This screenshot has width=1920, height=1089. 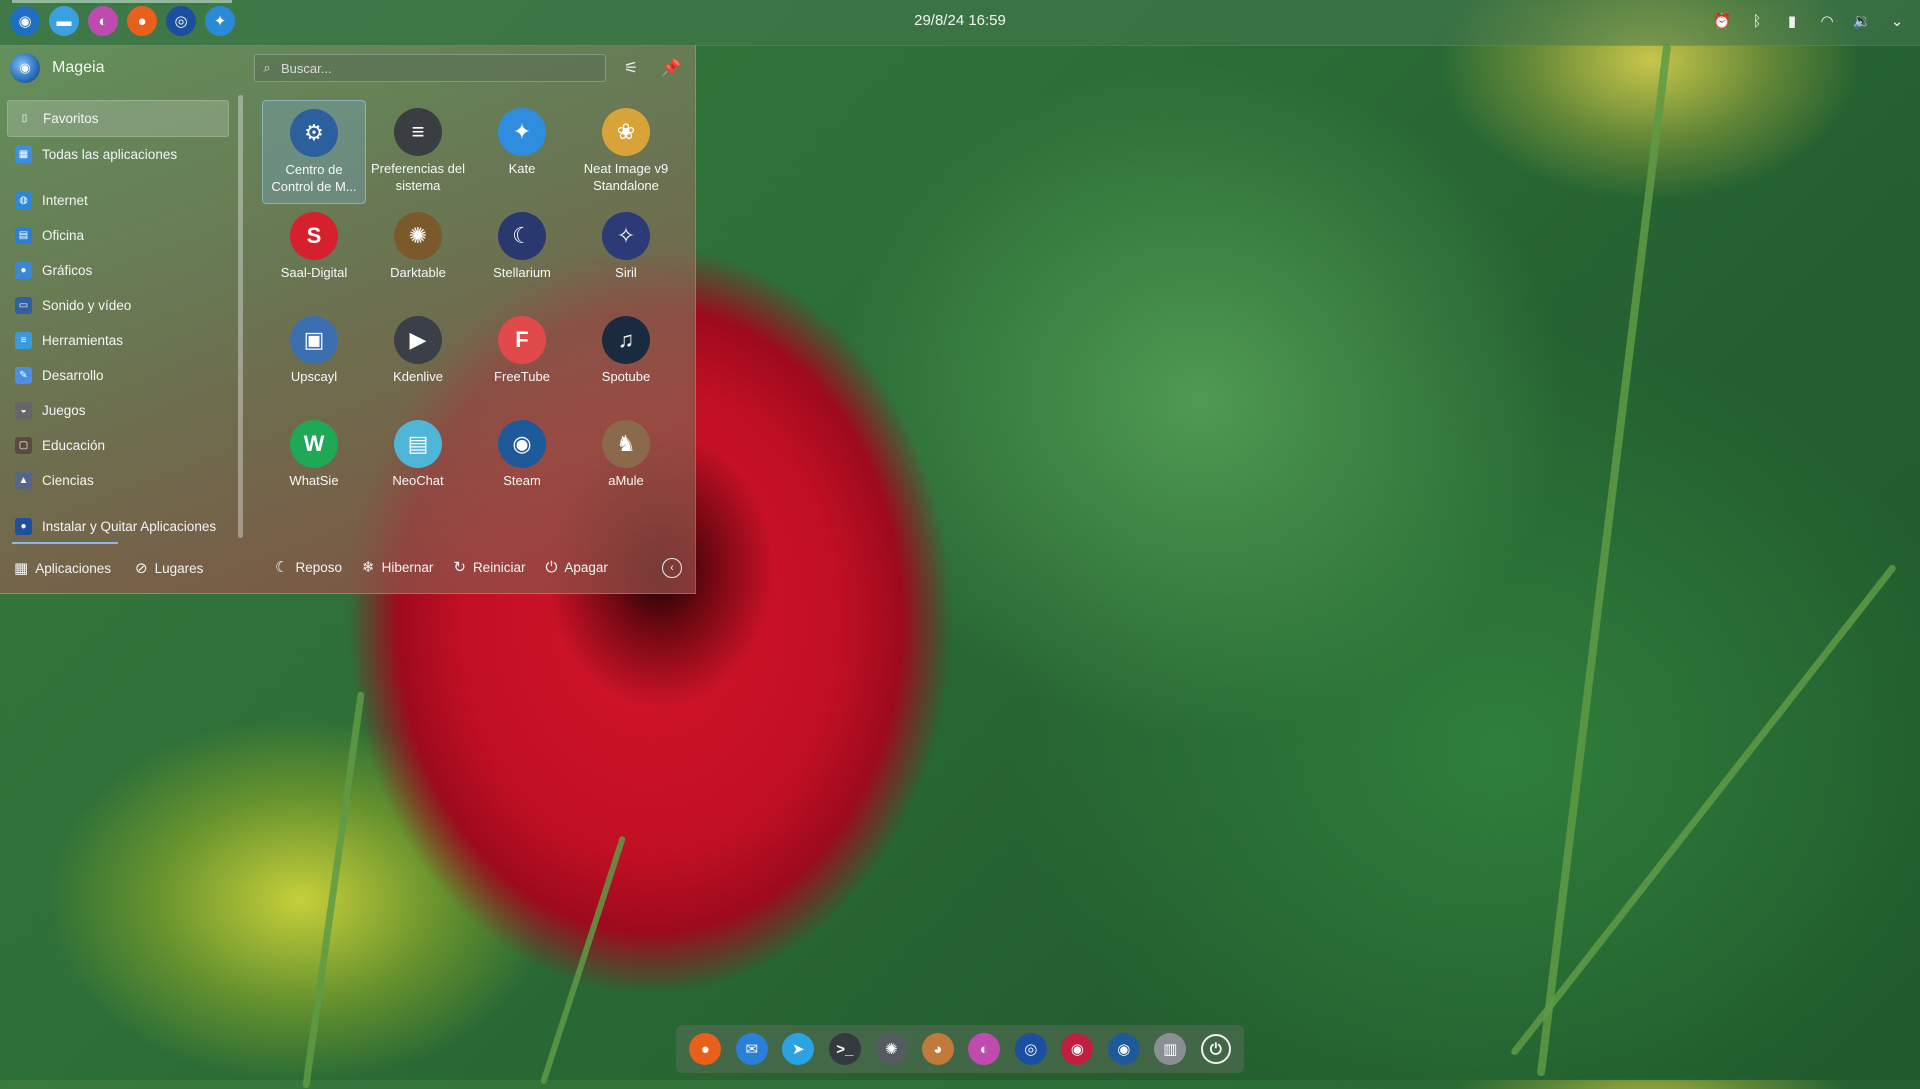 I want to click on category-label: Sonido y vídeo, so click(x=87, y=305).